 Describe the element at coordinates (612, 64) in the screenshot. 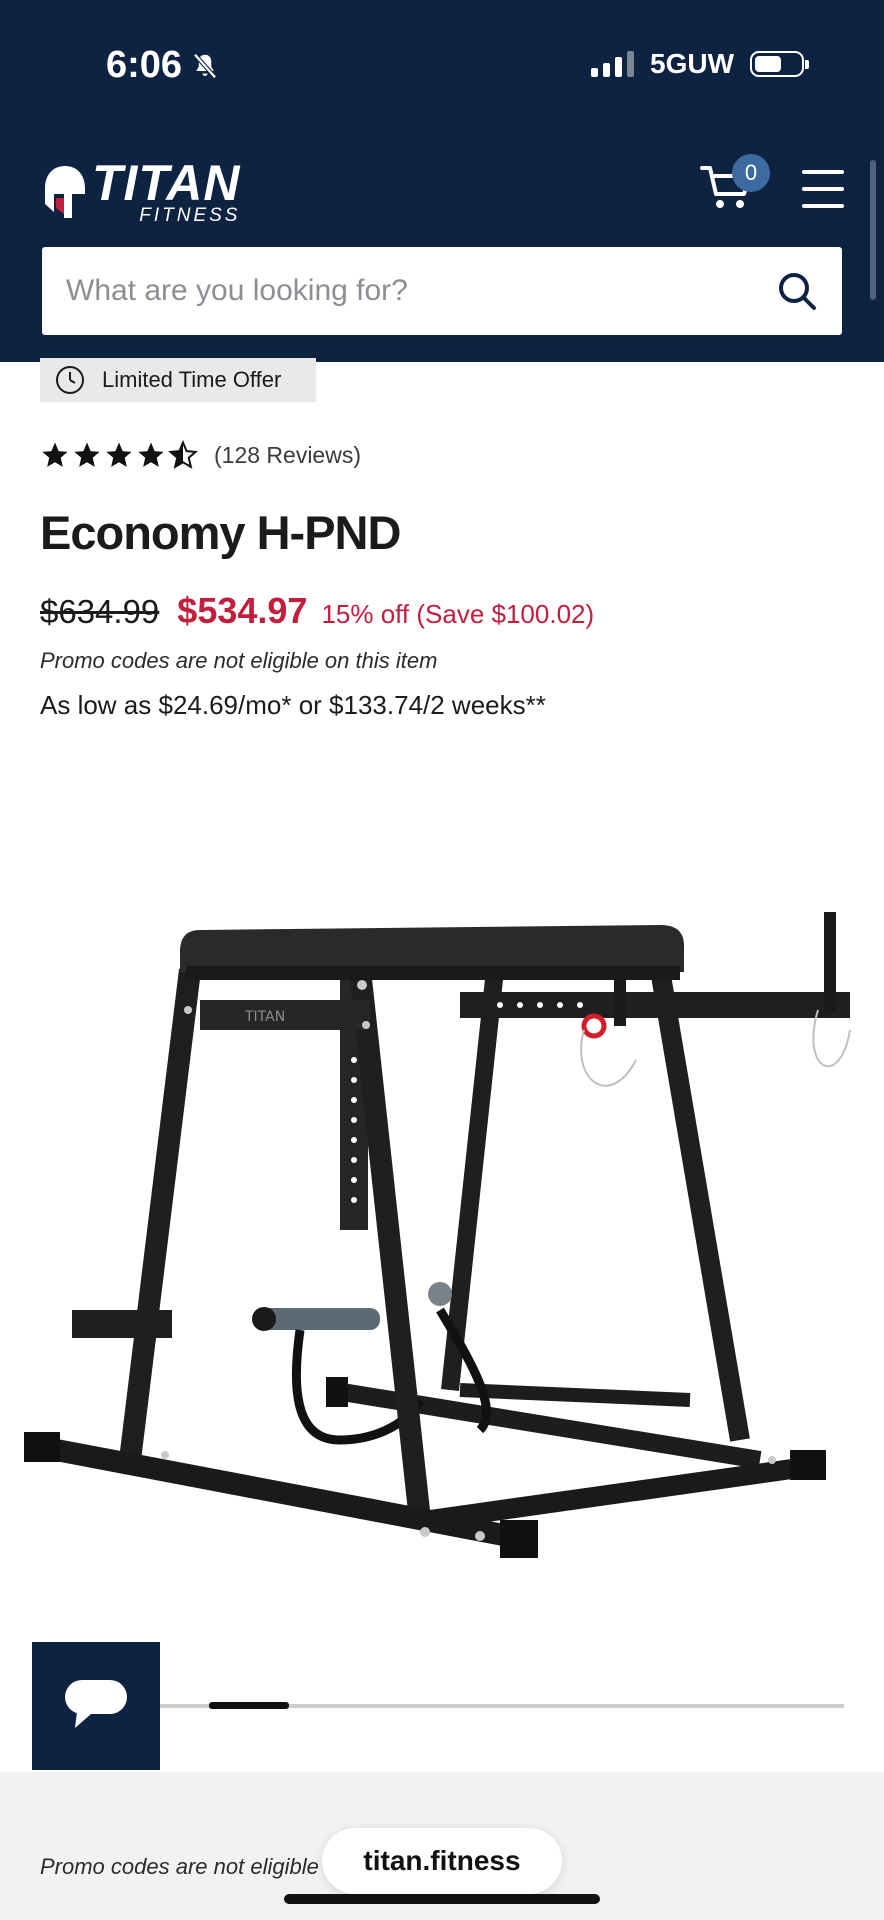

I see `signal-icon` at that location.